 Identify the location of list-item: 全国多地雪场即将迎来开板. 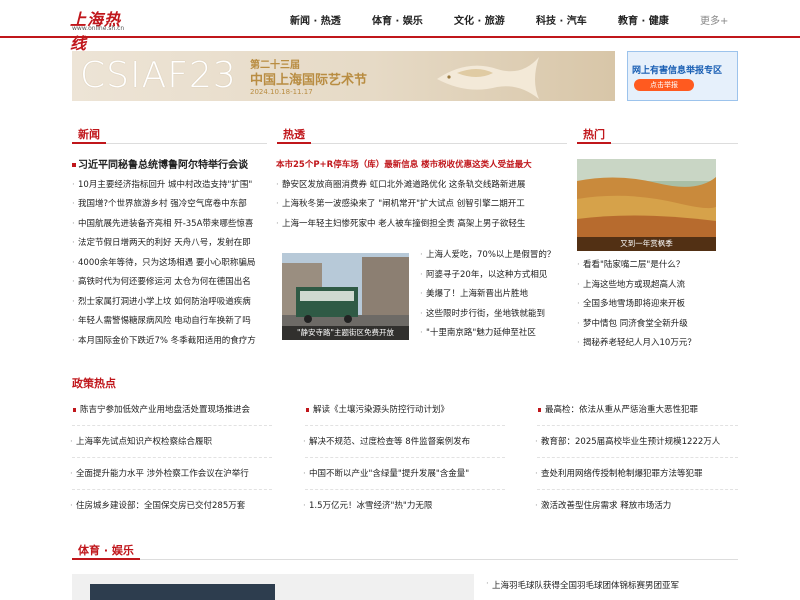
(657, 305).